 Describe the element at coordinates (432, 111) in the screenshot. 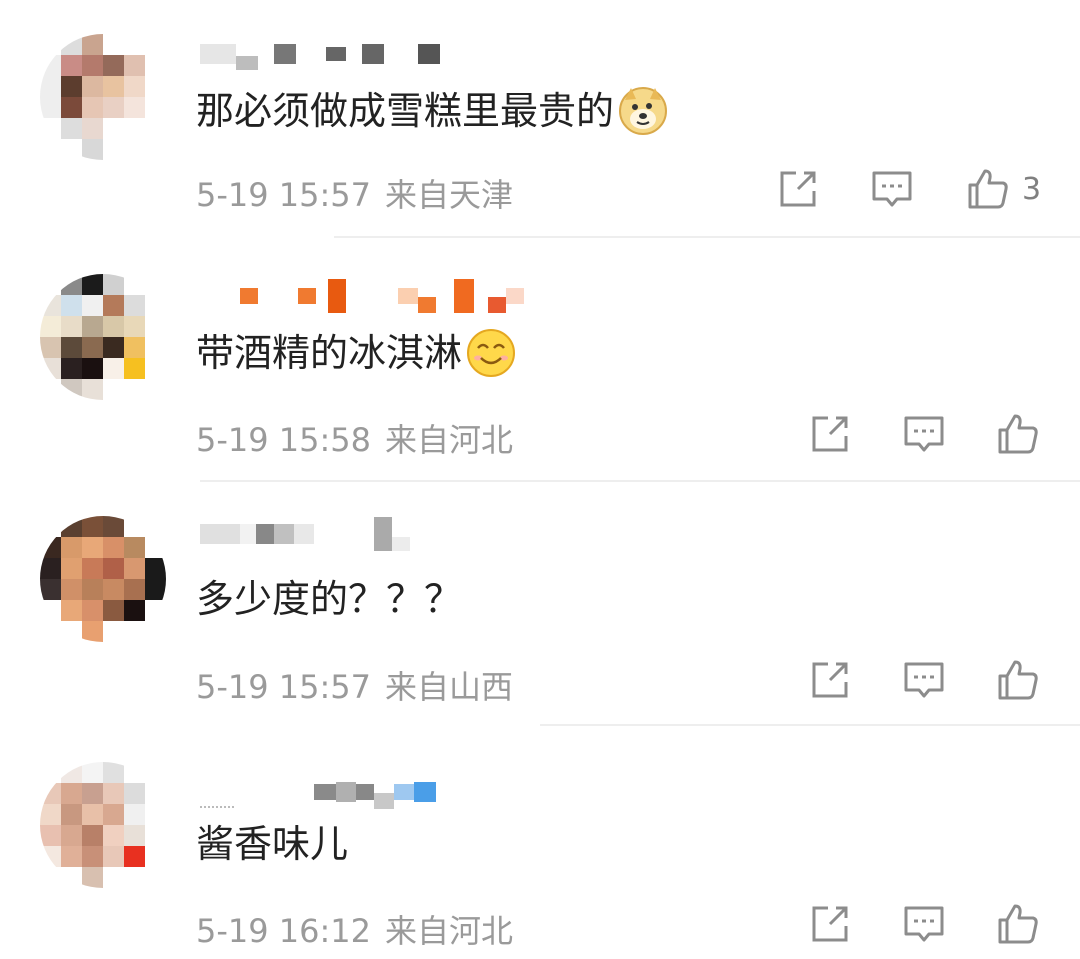

I see `comment-text: 那必须做成雪糕里最贵的` at that location.